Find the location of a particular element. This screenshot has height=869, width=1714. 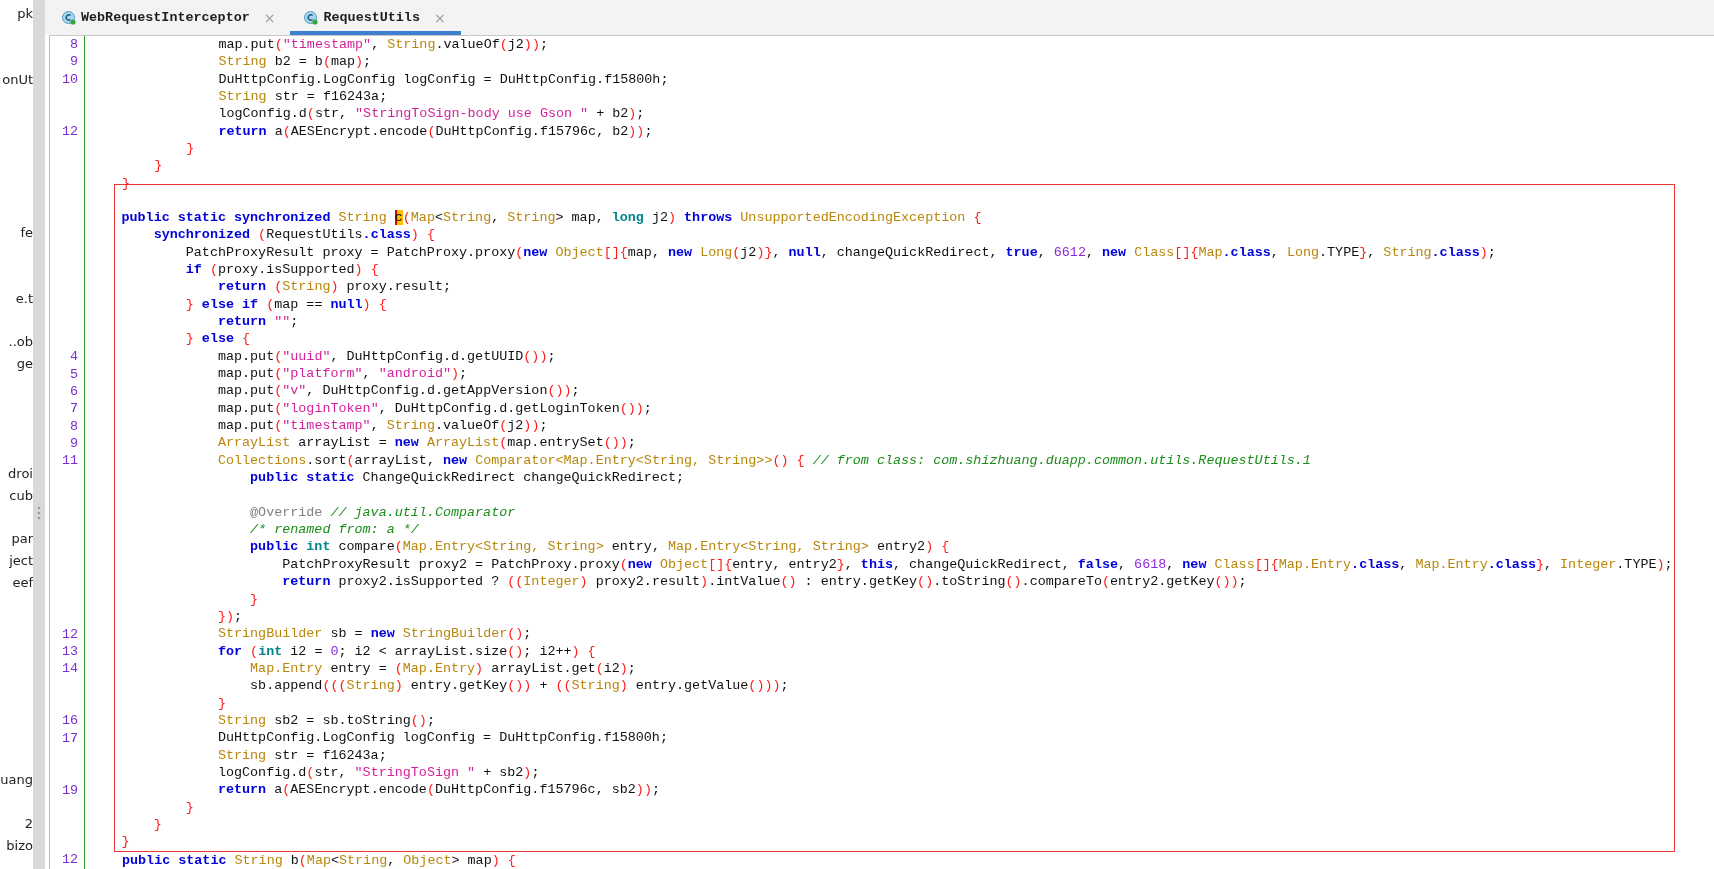

code-line: return (String) proxy.result; is located at coordinates (333, 287).